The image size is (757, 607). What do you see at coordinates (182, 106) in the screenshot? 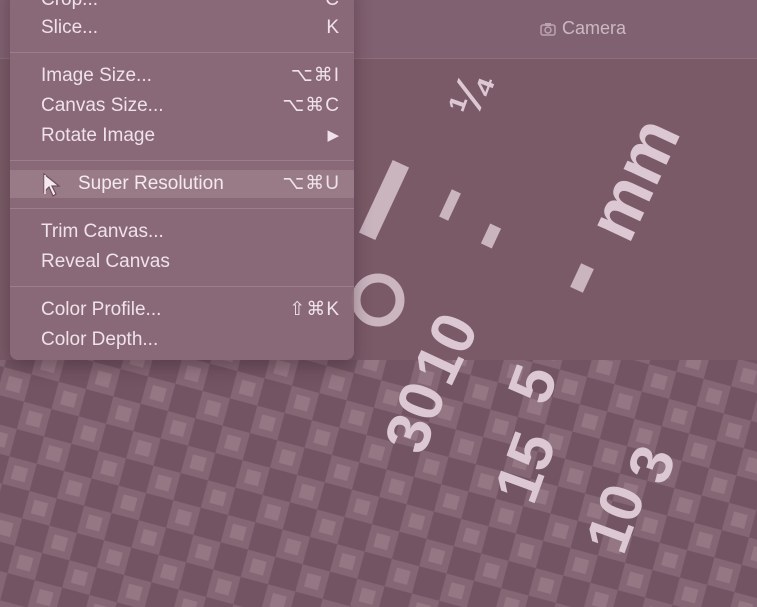
I see `menu-item-canvas-size: Canvas Size... ⌥⌘C` at bounding box center [182, 106].